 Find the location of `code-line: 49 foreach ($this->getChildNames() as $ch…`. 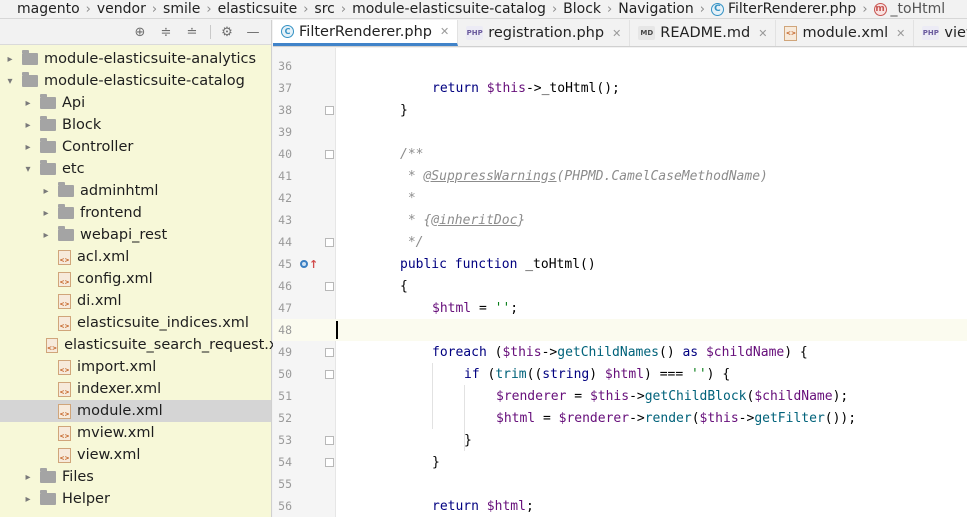

code-line: 49 foreach ($this->getChildNames() as $ch… is located at coordinates (620, 352).